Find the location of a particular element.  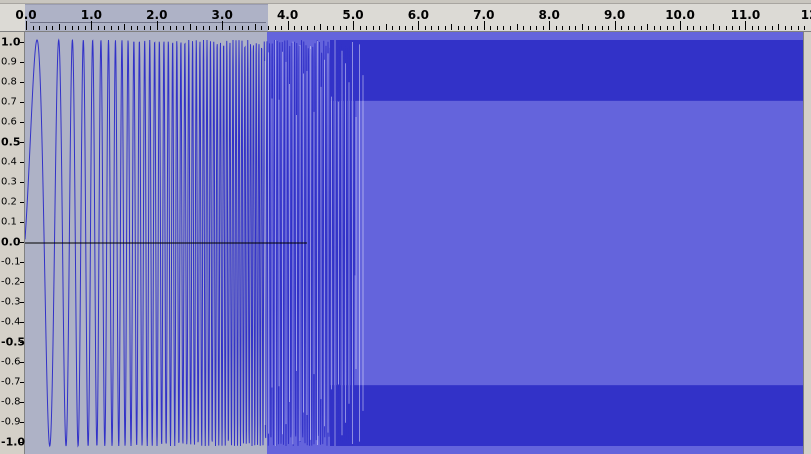

ruler-label: 0.0 is located at coordinates (26, 15).